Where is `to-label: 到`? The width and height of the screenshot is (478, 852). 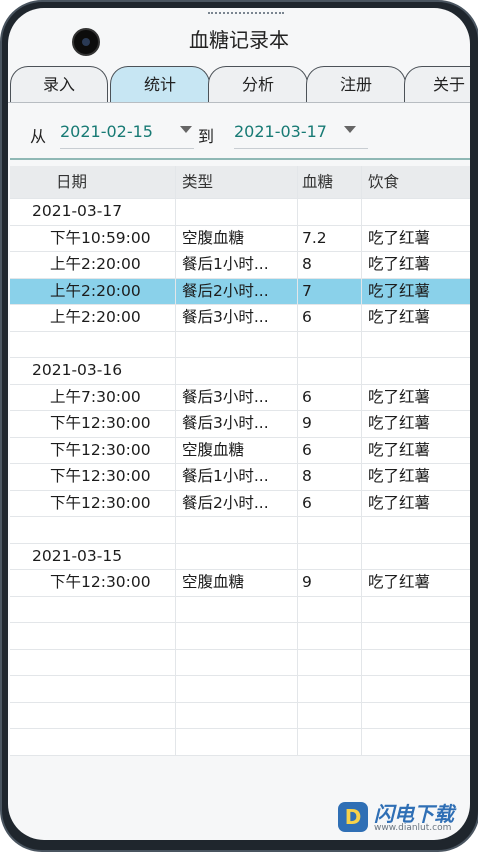 to-label: 到 is located at coordinates (206, 136).